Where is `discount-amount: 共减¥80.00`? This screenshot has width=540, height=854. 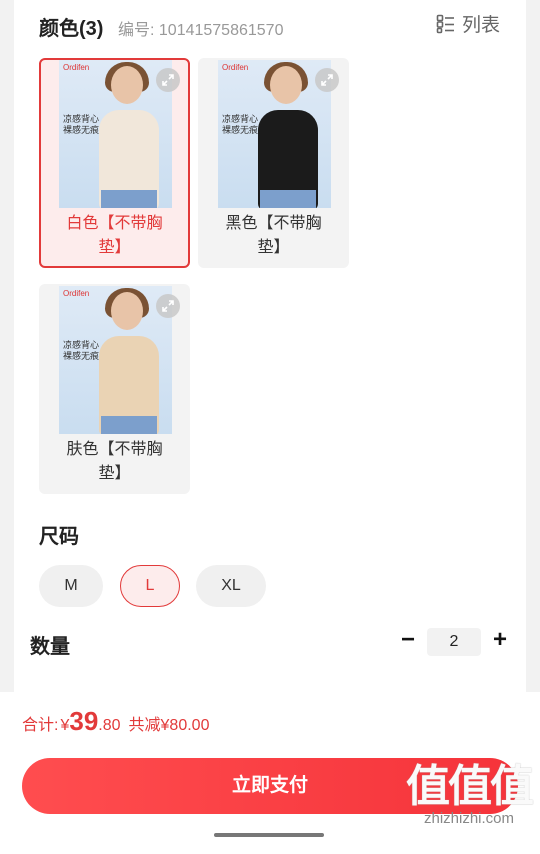 discount-amount: 共减¥80.00 is located at coordinates (169, 725).